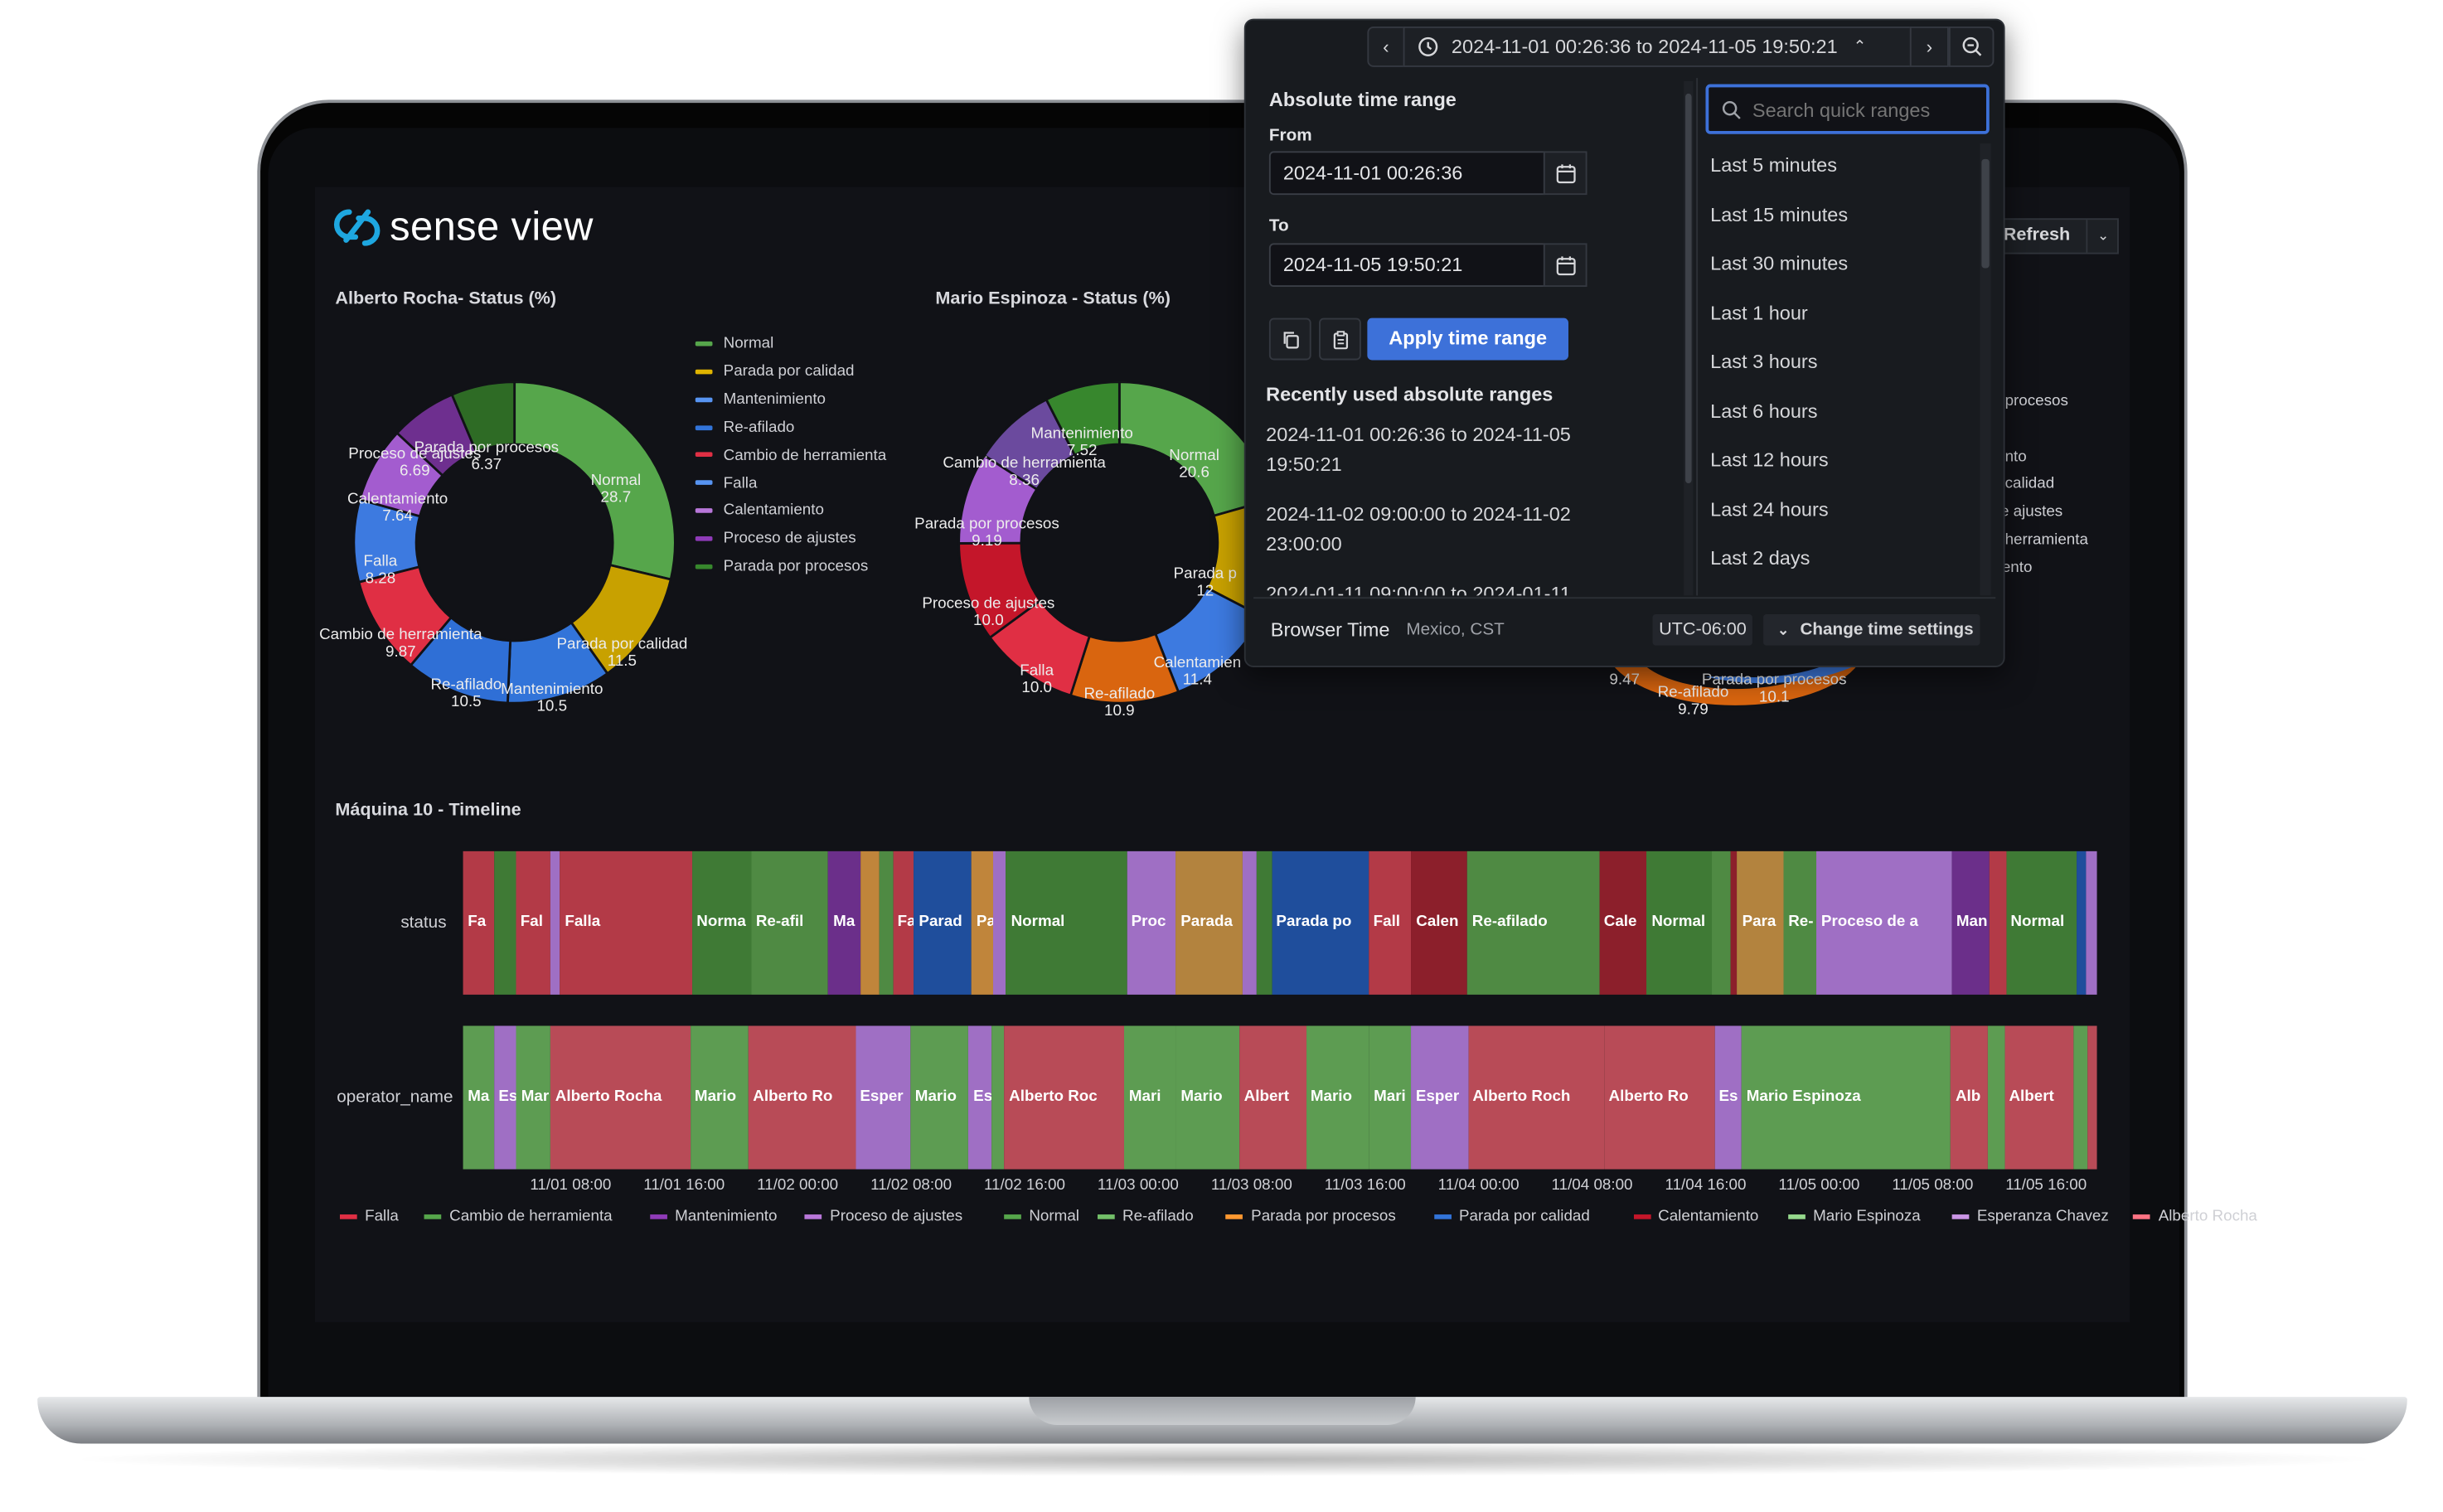  Describe the element at coordinates (1868, 110) in the screenshot. I see `search-input` at that location.